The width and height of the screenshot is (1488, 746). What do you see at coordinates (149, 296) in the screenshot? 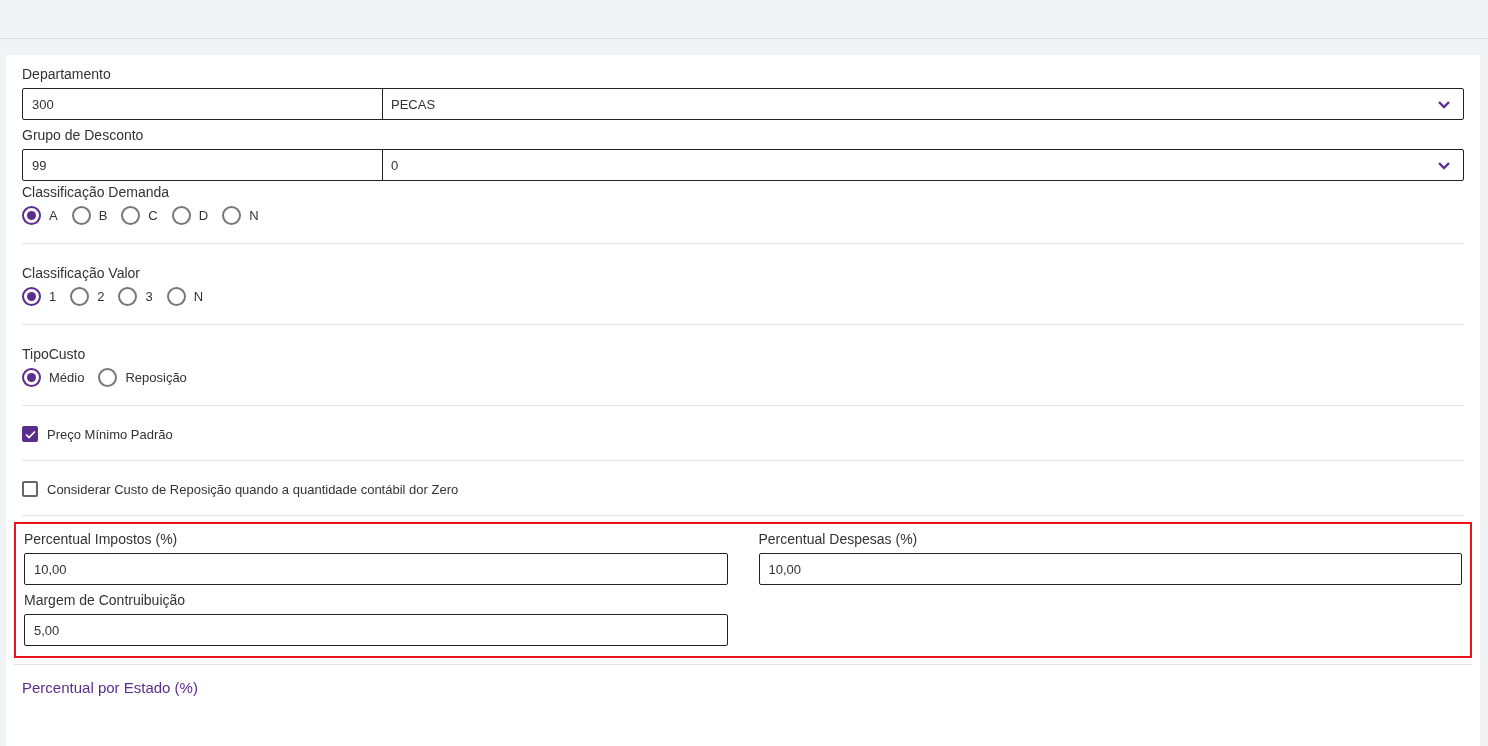
I see `radio-label: 3` at bounding box center [149, 296].